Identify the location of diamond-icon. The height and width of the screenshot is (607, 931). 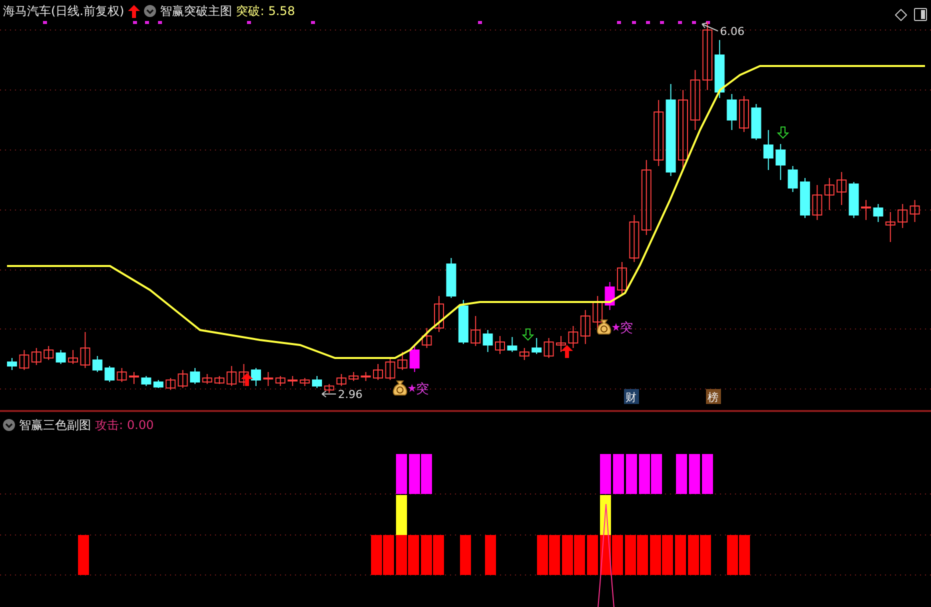
(901, 15).